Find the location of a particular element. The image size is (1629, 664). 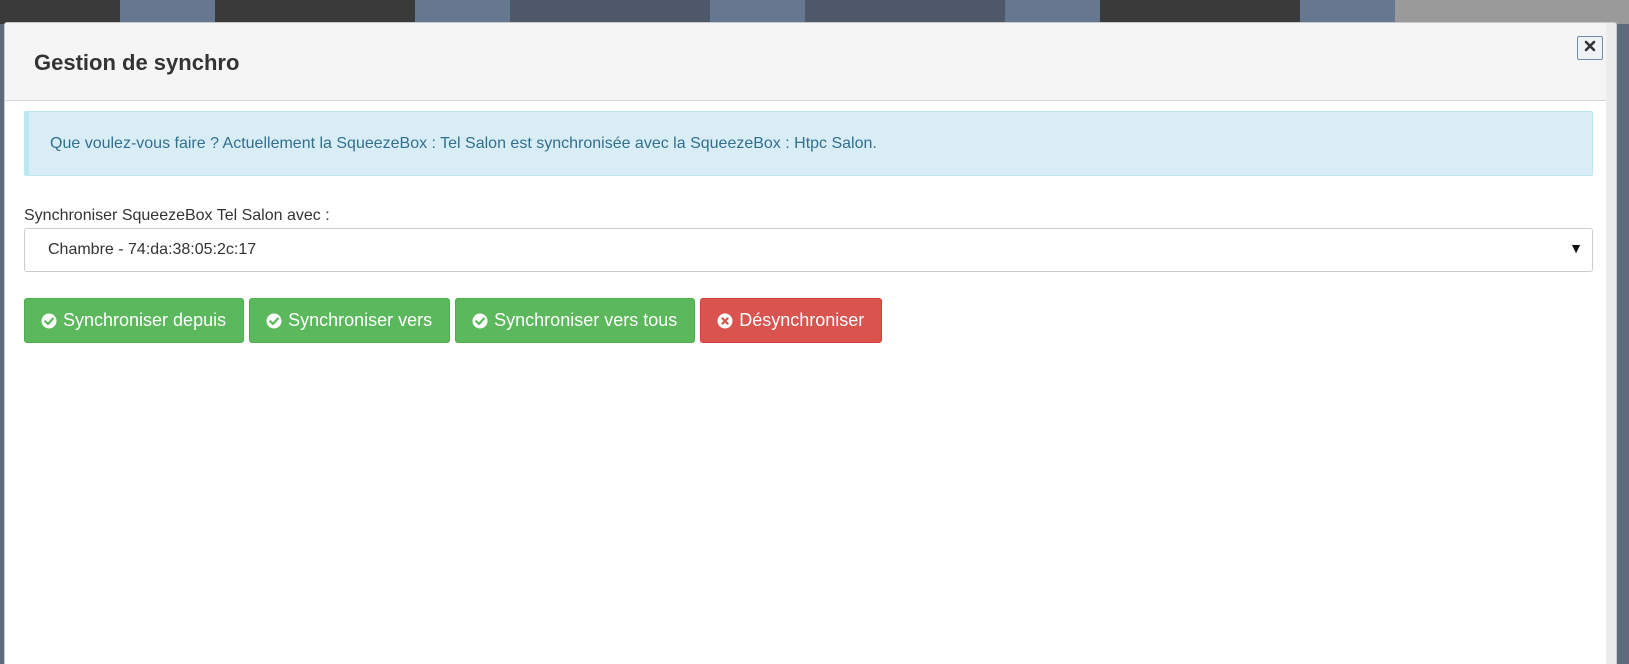

button-label: Synchroniser depuis is located at coordinates (145, 320).